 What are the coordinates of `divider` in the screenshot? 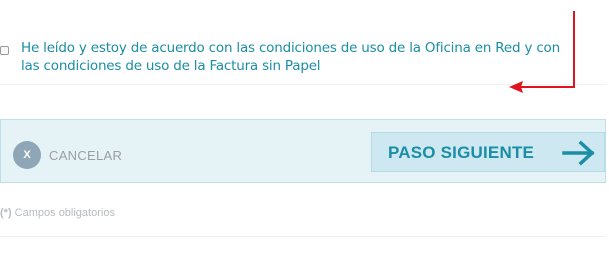 It's located at (303, 236).